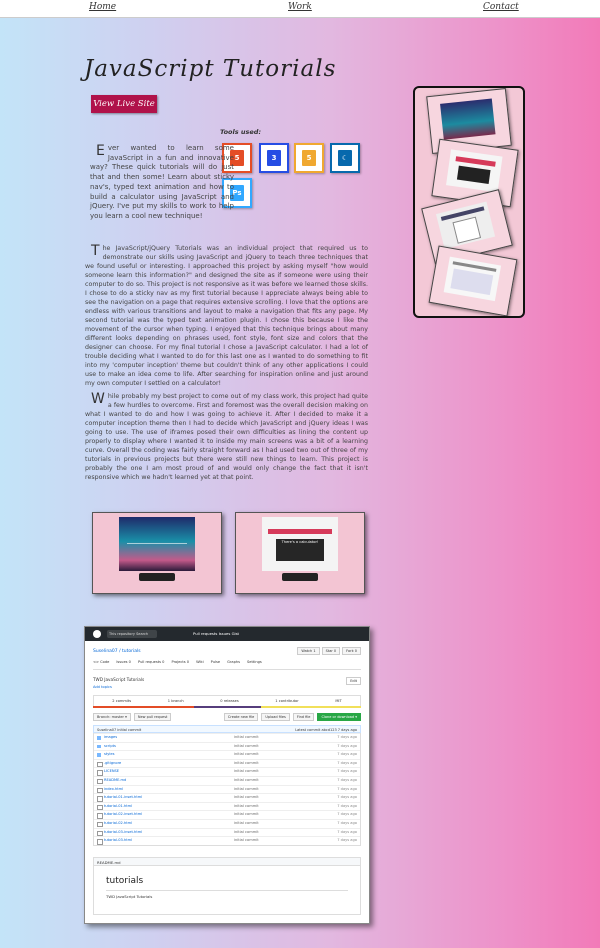 Image resolution: width=600 pixels, height=948 pixels. Describe the element at coordinates (124, 104) in the screenshot. I see `view-live-site-button: View Live Site` at that location.